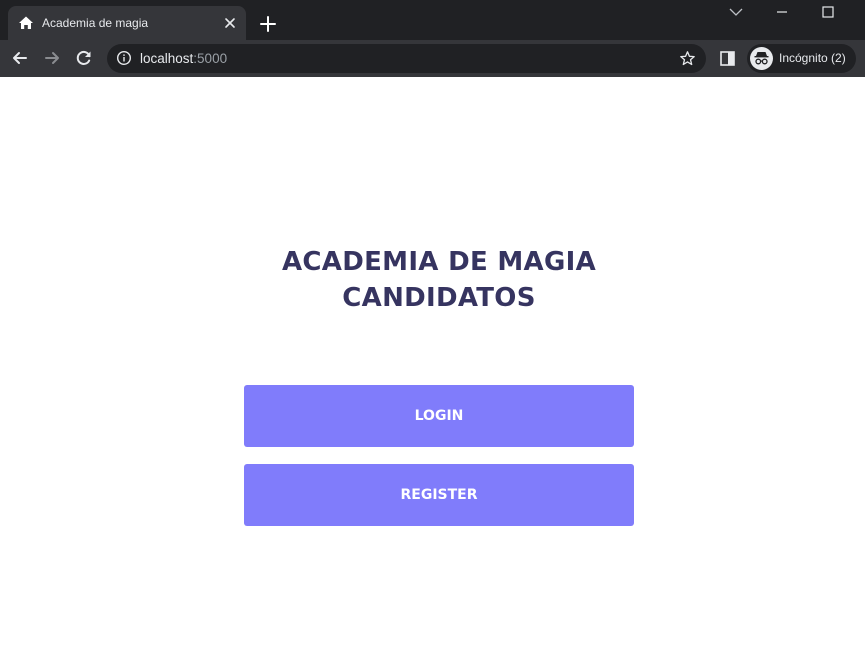 This screenshot has height=647, width=865. What do you see at coordinates (439, 416) in the screenshot?
I see `login-button: LOGIN` at bounding box center [439, 416].